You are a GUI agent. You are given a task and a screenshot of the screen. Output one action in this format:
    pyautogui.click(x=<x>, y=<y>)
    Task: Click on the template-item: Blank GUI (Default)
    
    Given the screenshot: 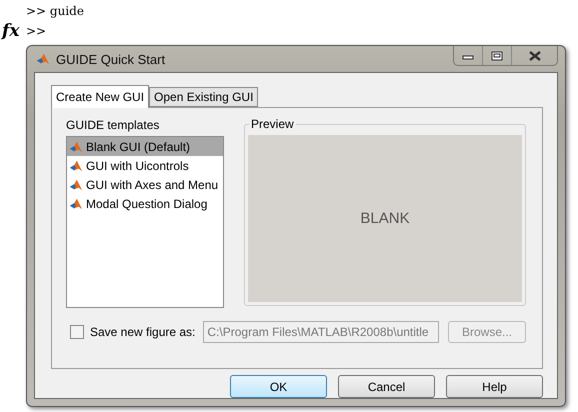 What is the action you would take?
    pyautogui.click(x=145, y=146)
    